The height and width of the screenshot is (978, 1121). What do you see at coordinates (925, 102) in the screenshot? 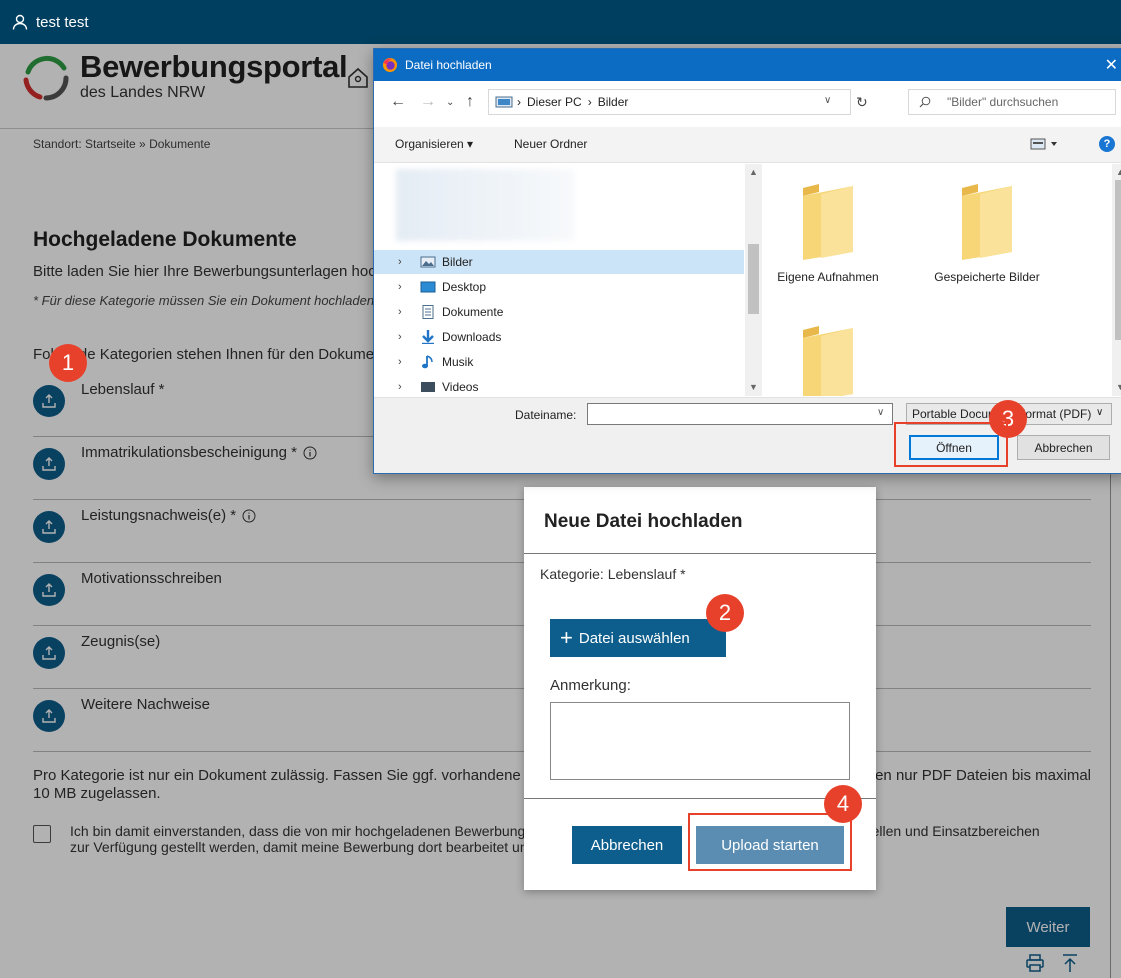
I see `search-icon` at bounding box center [925, 102].